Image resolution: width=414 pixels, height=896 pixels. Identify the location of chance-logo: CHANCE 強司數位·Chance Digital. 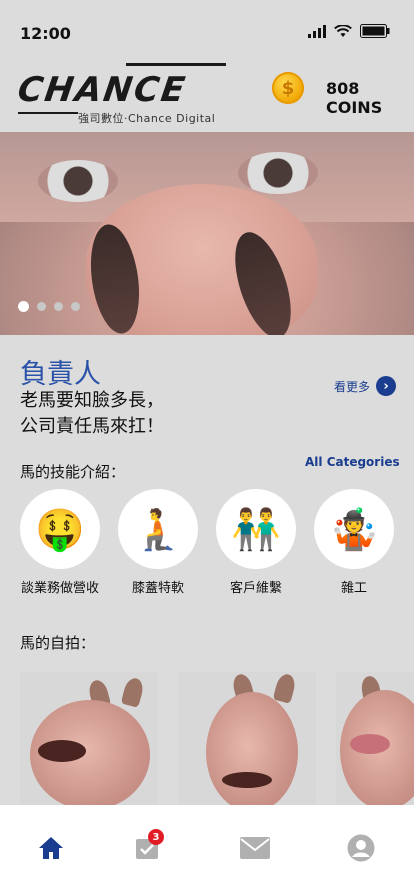
(121, 93).